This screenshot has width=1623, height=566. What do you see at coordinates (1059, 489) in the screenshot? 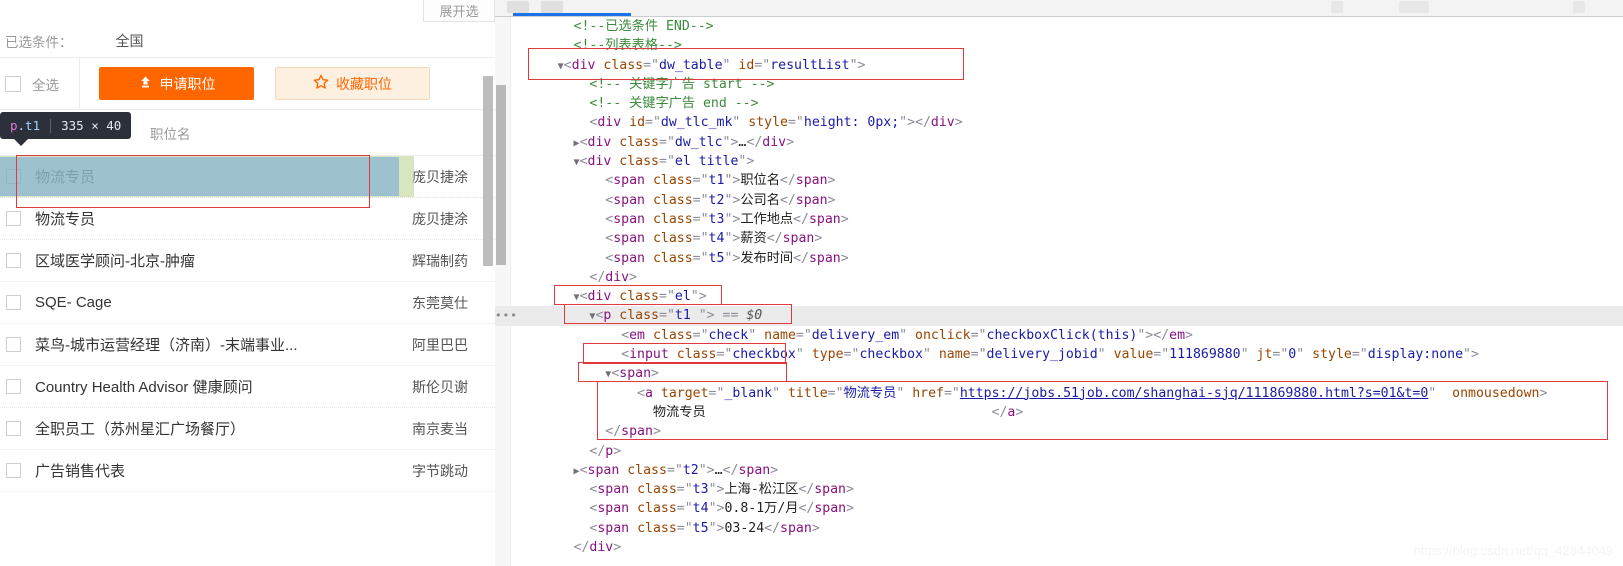
I see `dom-tree-line: <span class="t3">上海-松江区</span>` at bounding box center [1059, 489].